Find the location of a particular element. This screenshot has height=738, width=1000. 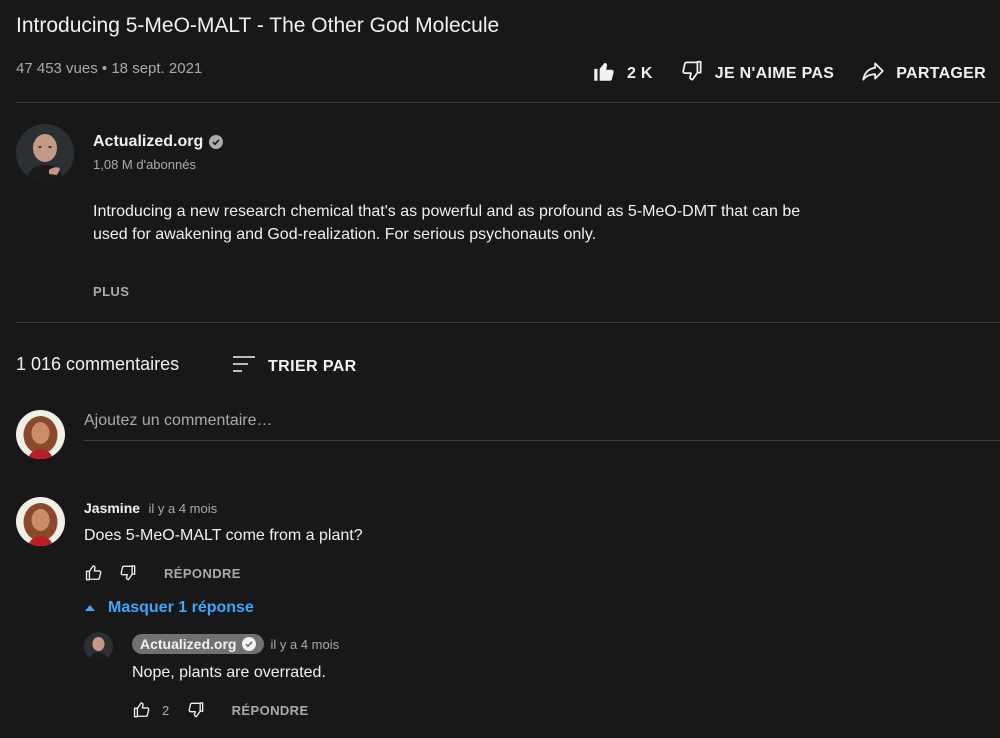

video-meta: 47 453 vues • 18 sept. 2021 is located at coordinates (109, 68).